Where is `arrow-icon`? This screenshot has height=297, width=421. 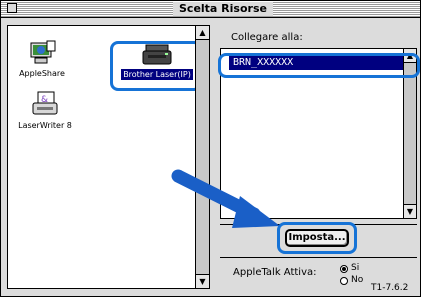 arrow-icon is located at coordinates (225, 198).